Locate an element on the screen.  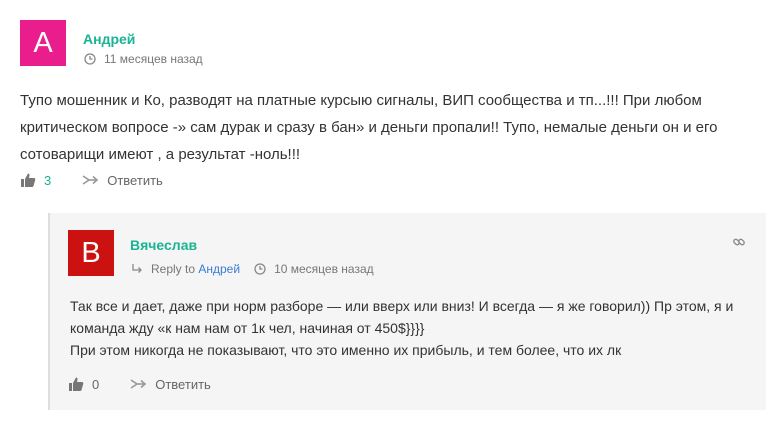
reply-to-link: Андрей is located at coordinates (219, 269).